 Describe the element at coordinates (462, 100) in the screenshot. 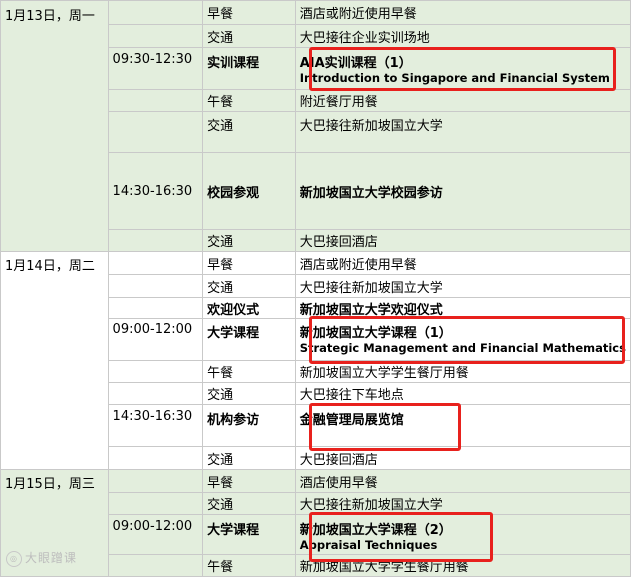

I see `detail-cell: 附近餐厅用餐` at that location.